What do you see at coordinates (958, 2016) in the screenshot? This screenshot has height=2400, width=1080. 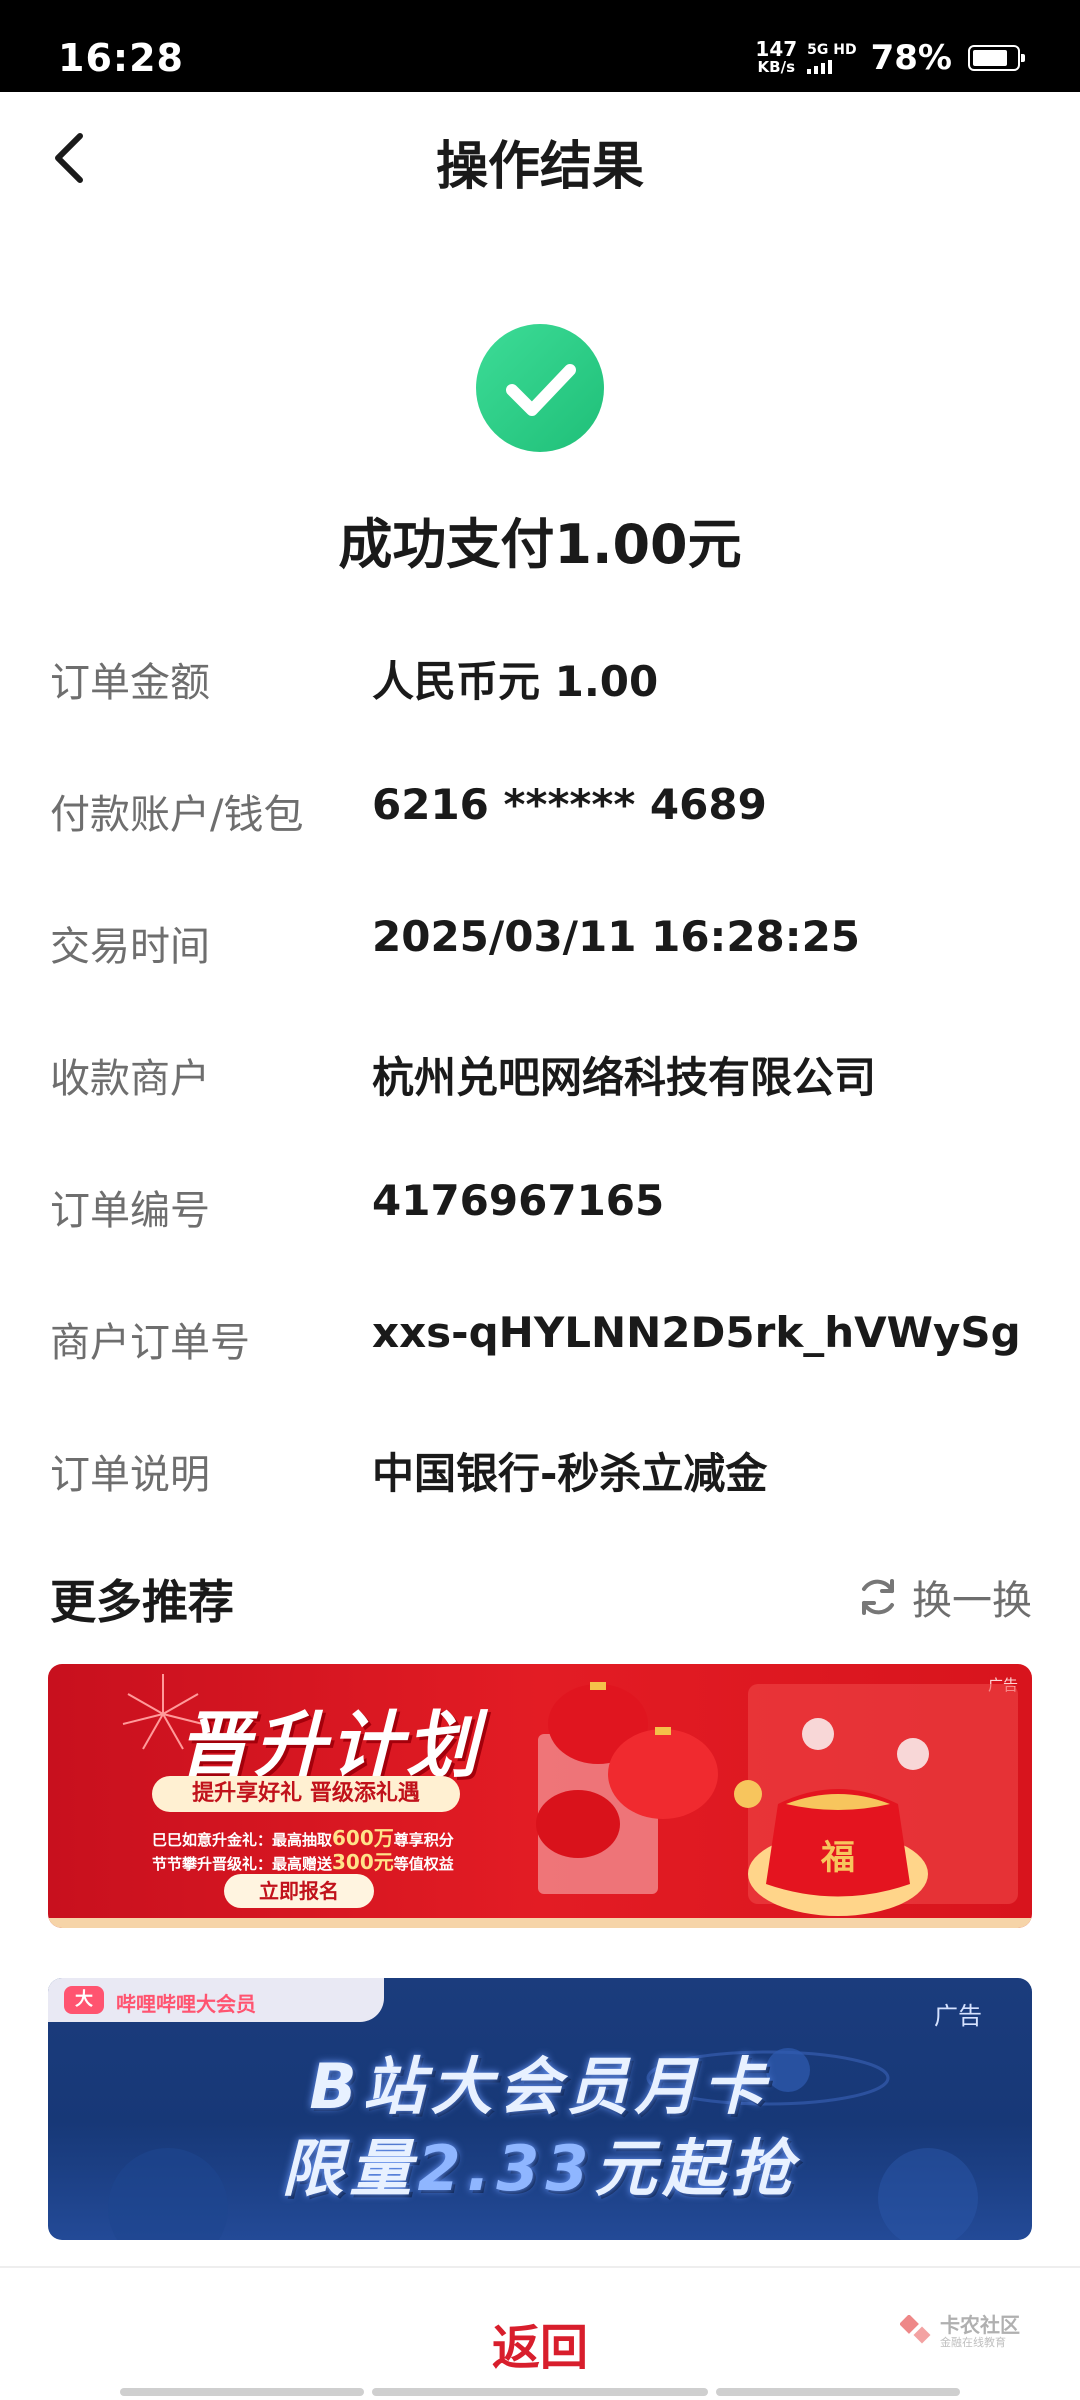 I see `ad-label: 广告` at bounding box center [958, 2016].